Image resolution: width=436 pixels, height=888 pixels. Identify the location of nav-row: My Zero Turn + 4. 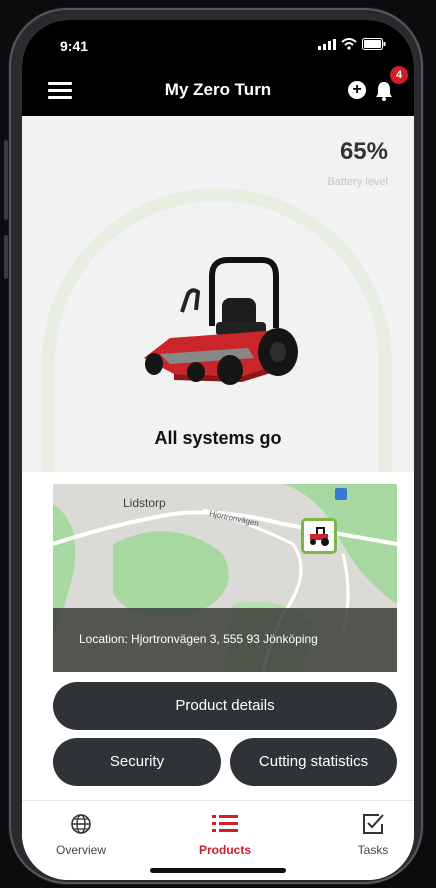
(218, 90).